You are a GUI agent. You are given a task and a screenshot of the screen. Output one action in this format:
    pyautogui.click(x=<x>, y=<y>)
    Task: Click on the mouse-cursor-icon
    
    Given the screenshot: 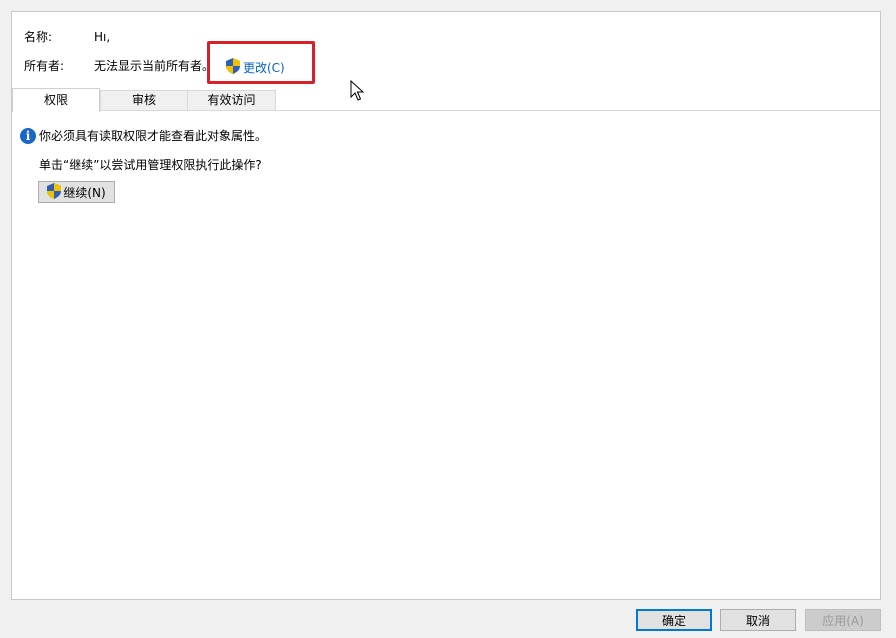 What is the action you would take?
    pyautogui.click(x=357, y=90)
    